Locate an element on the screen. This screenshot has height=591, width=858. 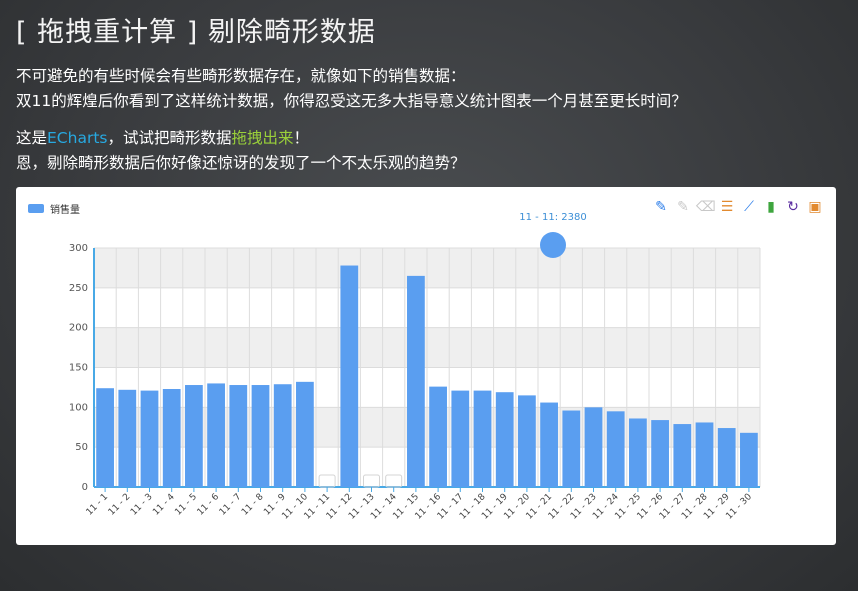
y-tick-label: 250 is located at coordinates (78, 288).